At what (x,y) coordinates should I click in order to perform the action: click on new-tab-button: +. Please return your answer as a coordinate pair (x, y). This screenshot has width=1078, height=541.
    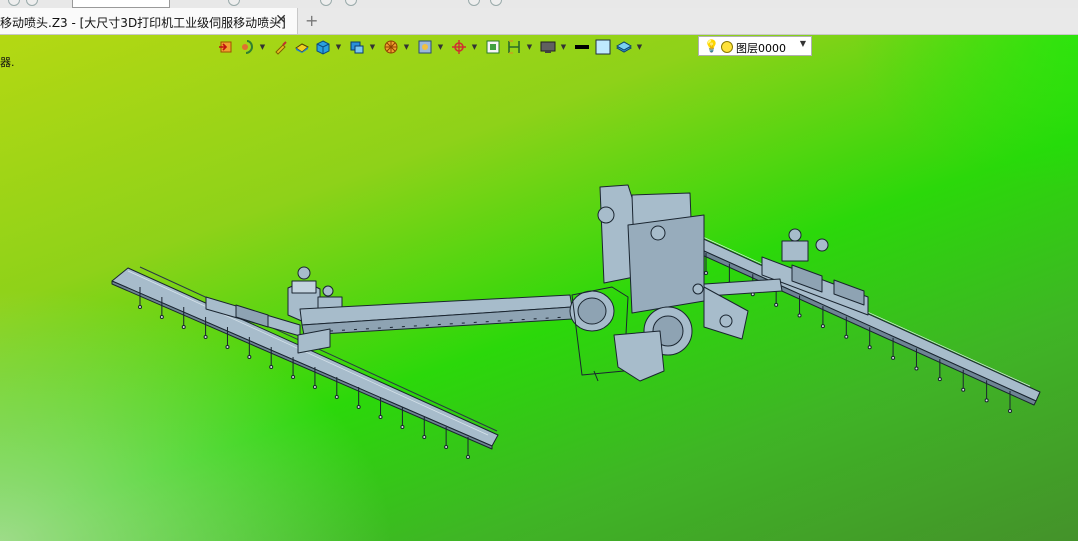
    Looking at the image, I should click on (311, 20).